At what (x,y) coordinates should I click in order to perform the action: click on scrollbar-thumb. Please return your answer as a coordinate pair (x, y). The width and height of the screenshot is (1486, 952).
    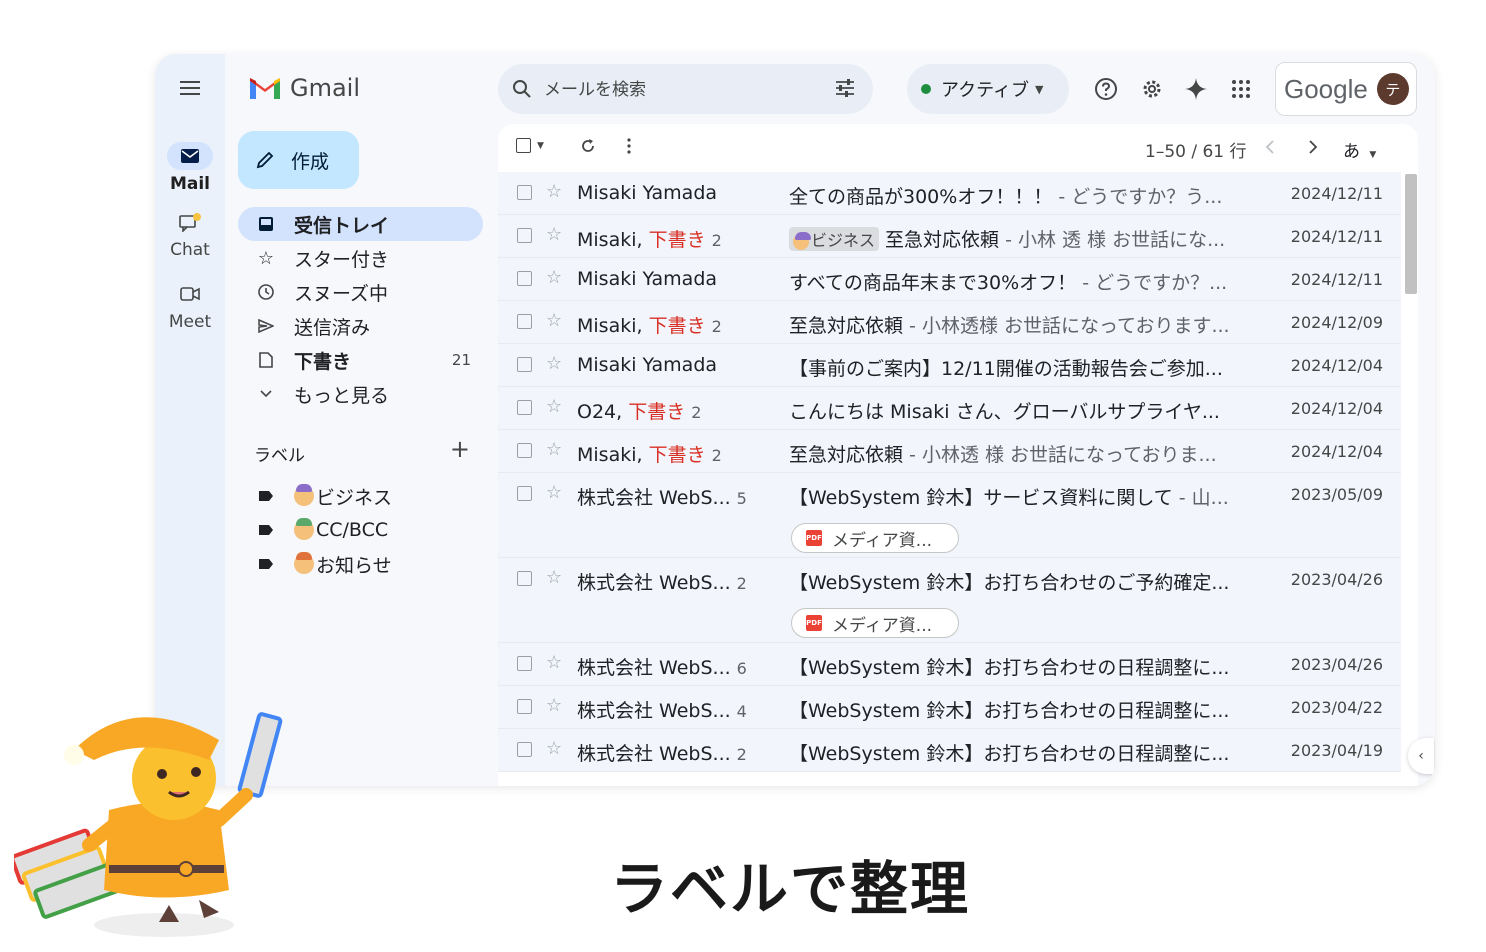
    Looking at the image, I should click on (1411, 234).